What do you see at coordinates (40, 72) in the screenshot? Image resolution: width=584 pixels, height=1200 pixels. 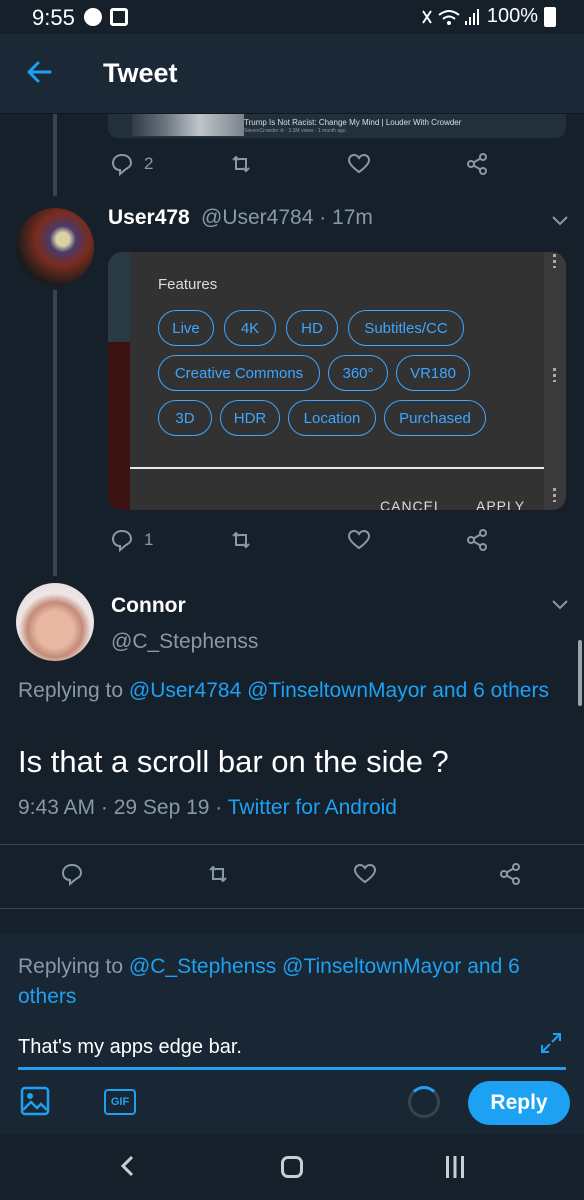 I see `back-arrow-icon` at bounding box center [40, 72].